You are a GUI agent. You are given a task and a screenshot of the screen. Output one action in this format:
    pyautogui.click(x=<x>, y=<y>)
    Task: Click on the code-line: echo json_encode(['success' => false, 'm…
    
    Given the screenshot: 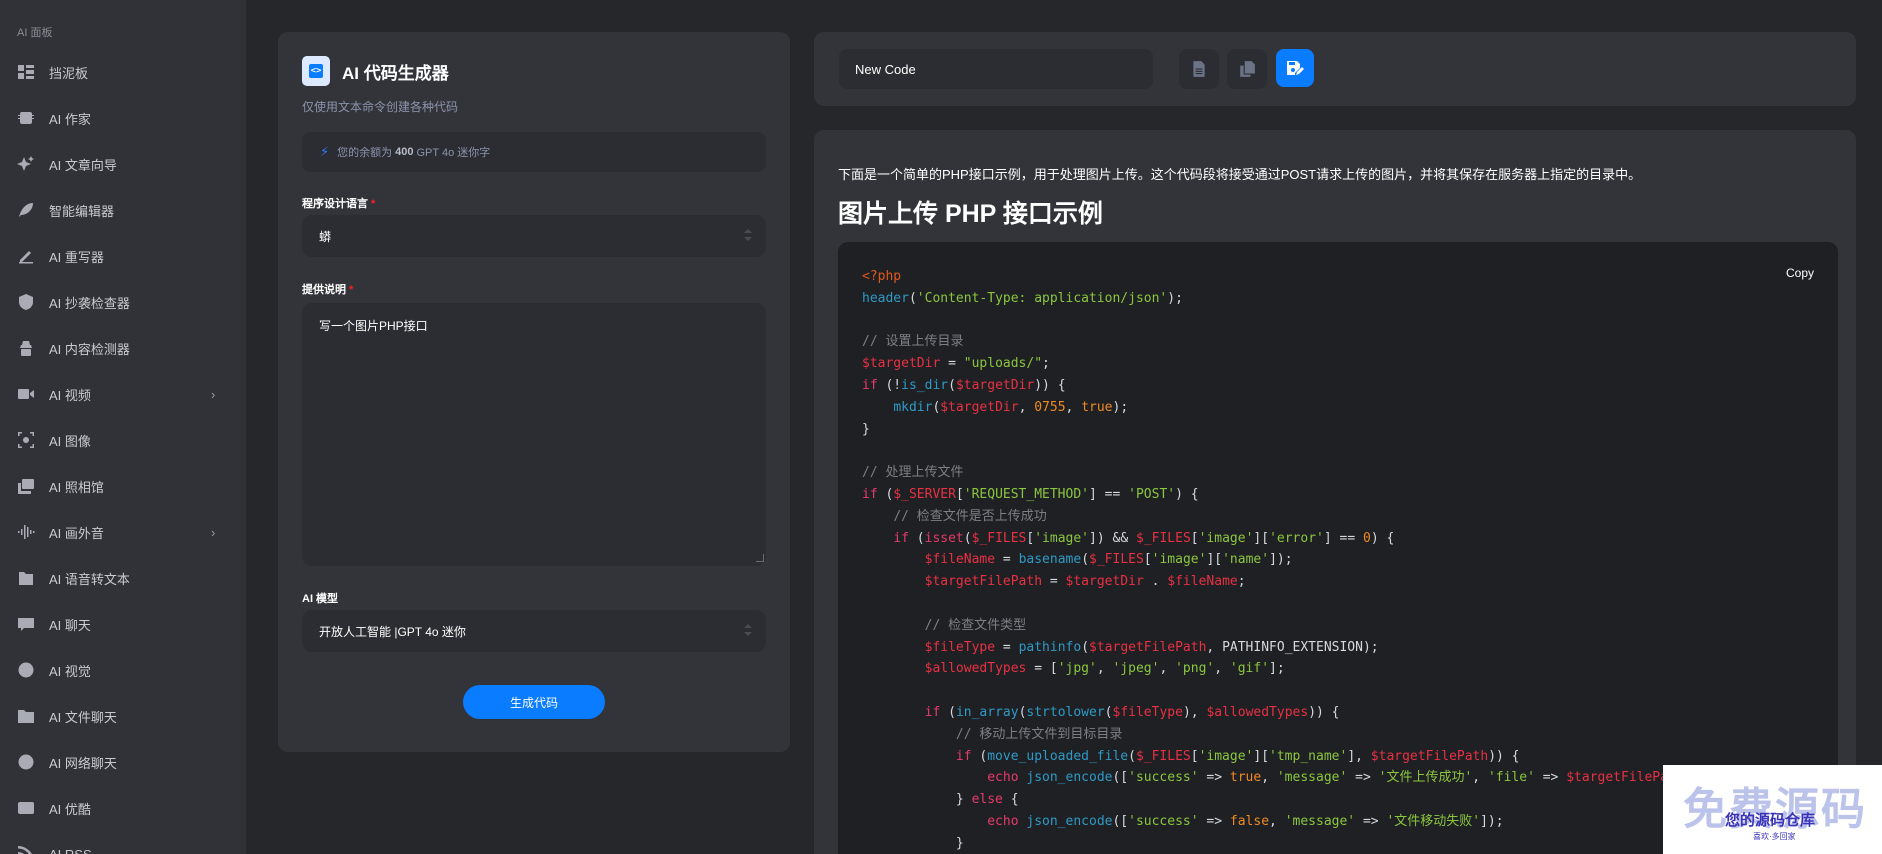 What is the action you would take?
    pyautogui.click(x=1284, y=822)
    